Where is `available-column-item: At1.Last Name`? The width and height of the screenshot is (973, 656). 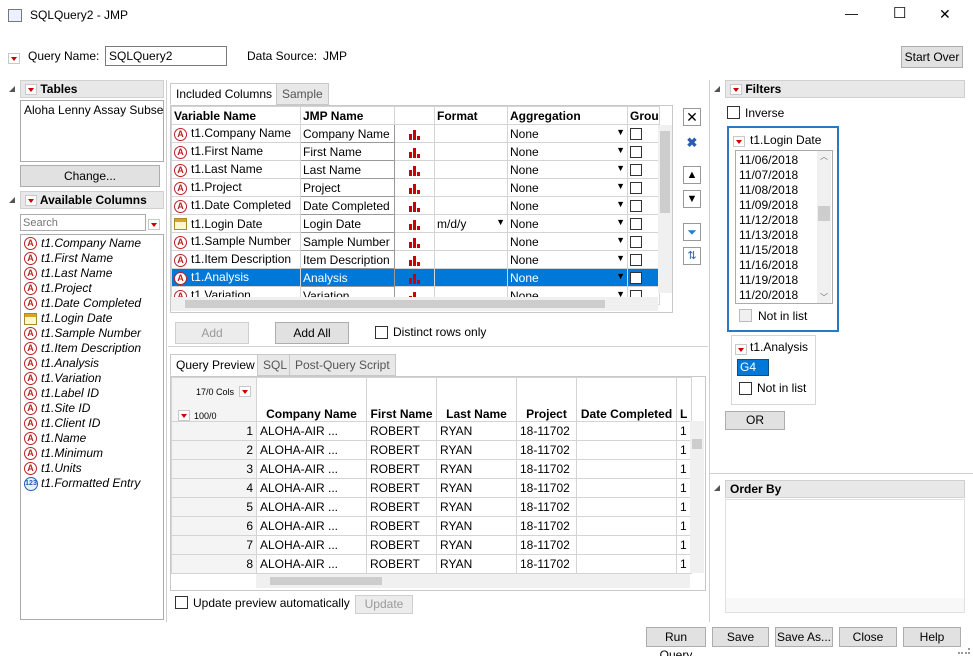
available-column-item: At1.Last Name is located at coordinates (92, 273).